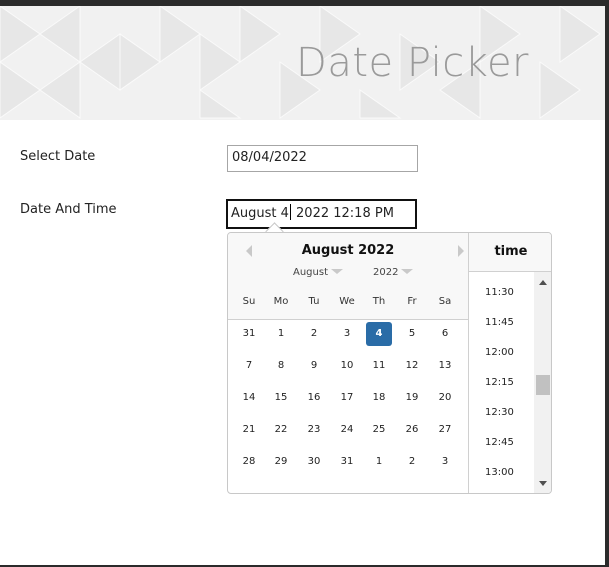 Image resolution: width=609 pixels, height=567 pixels. I want to click on year-select-value: 2022, so click(386, 272).